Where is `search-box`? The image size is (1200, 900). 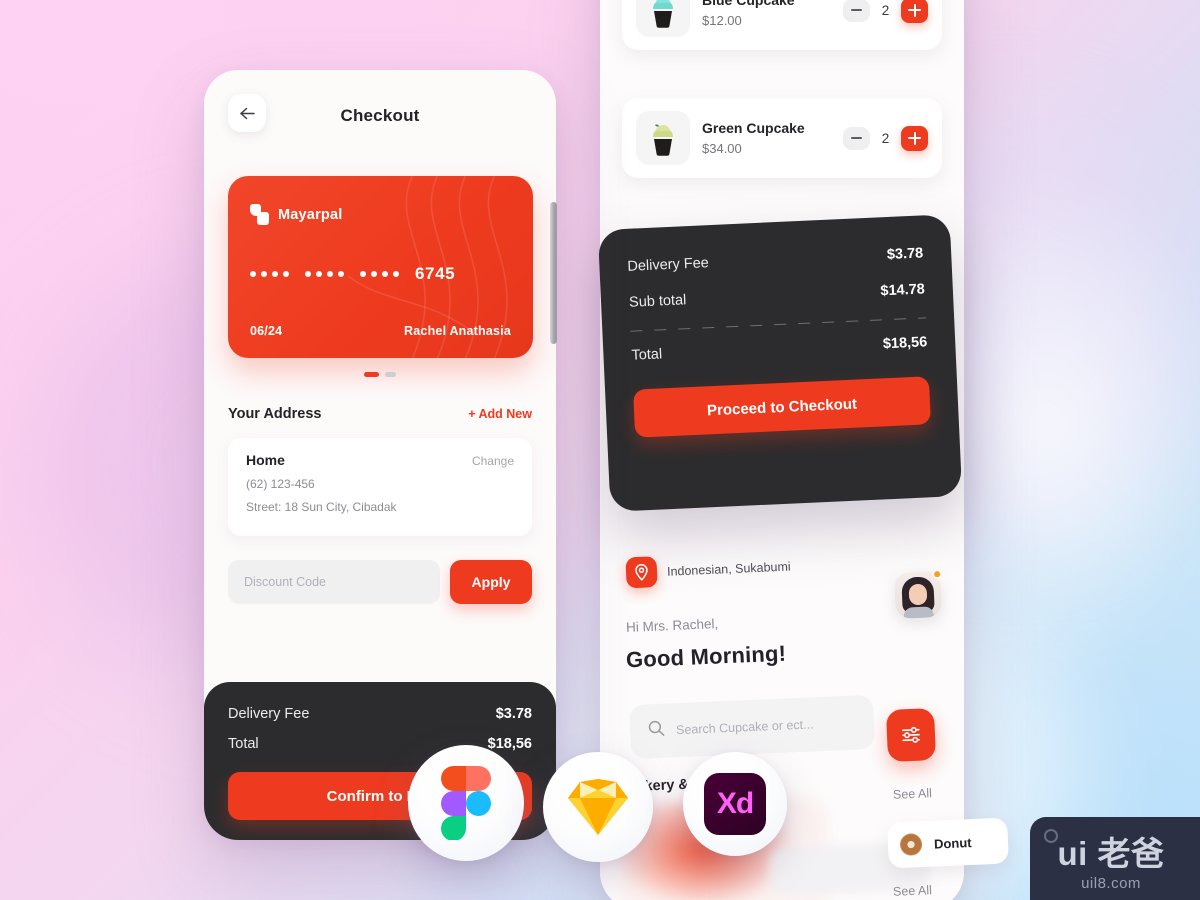
search-box is located at coordinates (752, 727).